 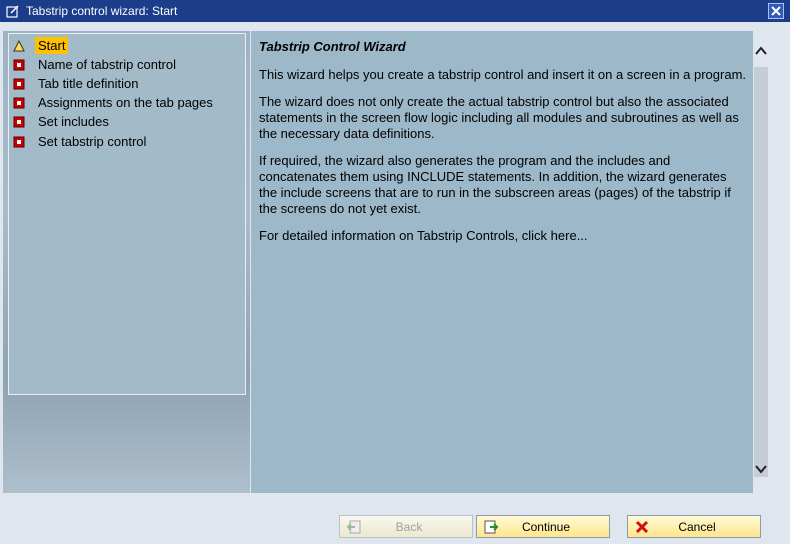 I want to click on step-tab-title: Tab title definition, so click(x=127, y=83).